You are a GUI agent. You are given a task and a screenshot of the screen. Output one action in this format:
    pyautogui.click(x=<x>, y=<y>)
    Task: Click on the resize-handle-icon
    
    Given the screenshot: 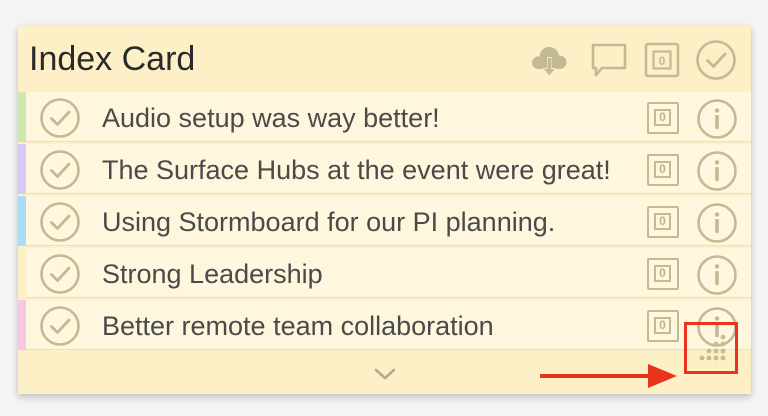 What is the action you would take?
    pyautogui.click(x=711, y=348)
    